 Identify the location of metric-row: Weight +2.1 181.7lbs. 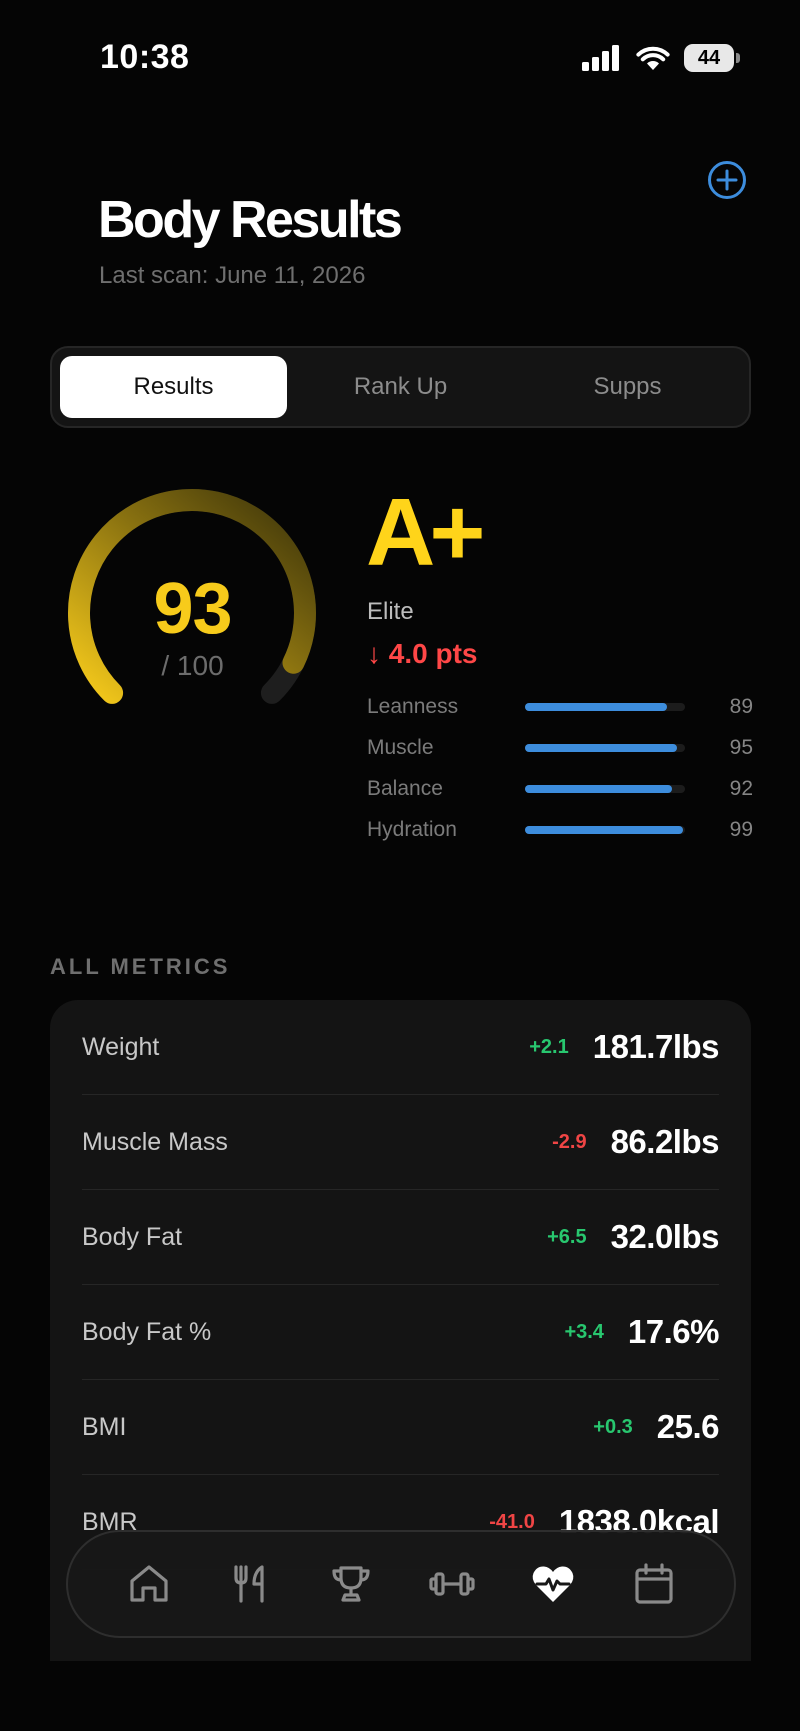
(401, 1047).